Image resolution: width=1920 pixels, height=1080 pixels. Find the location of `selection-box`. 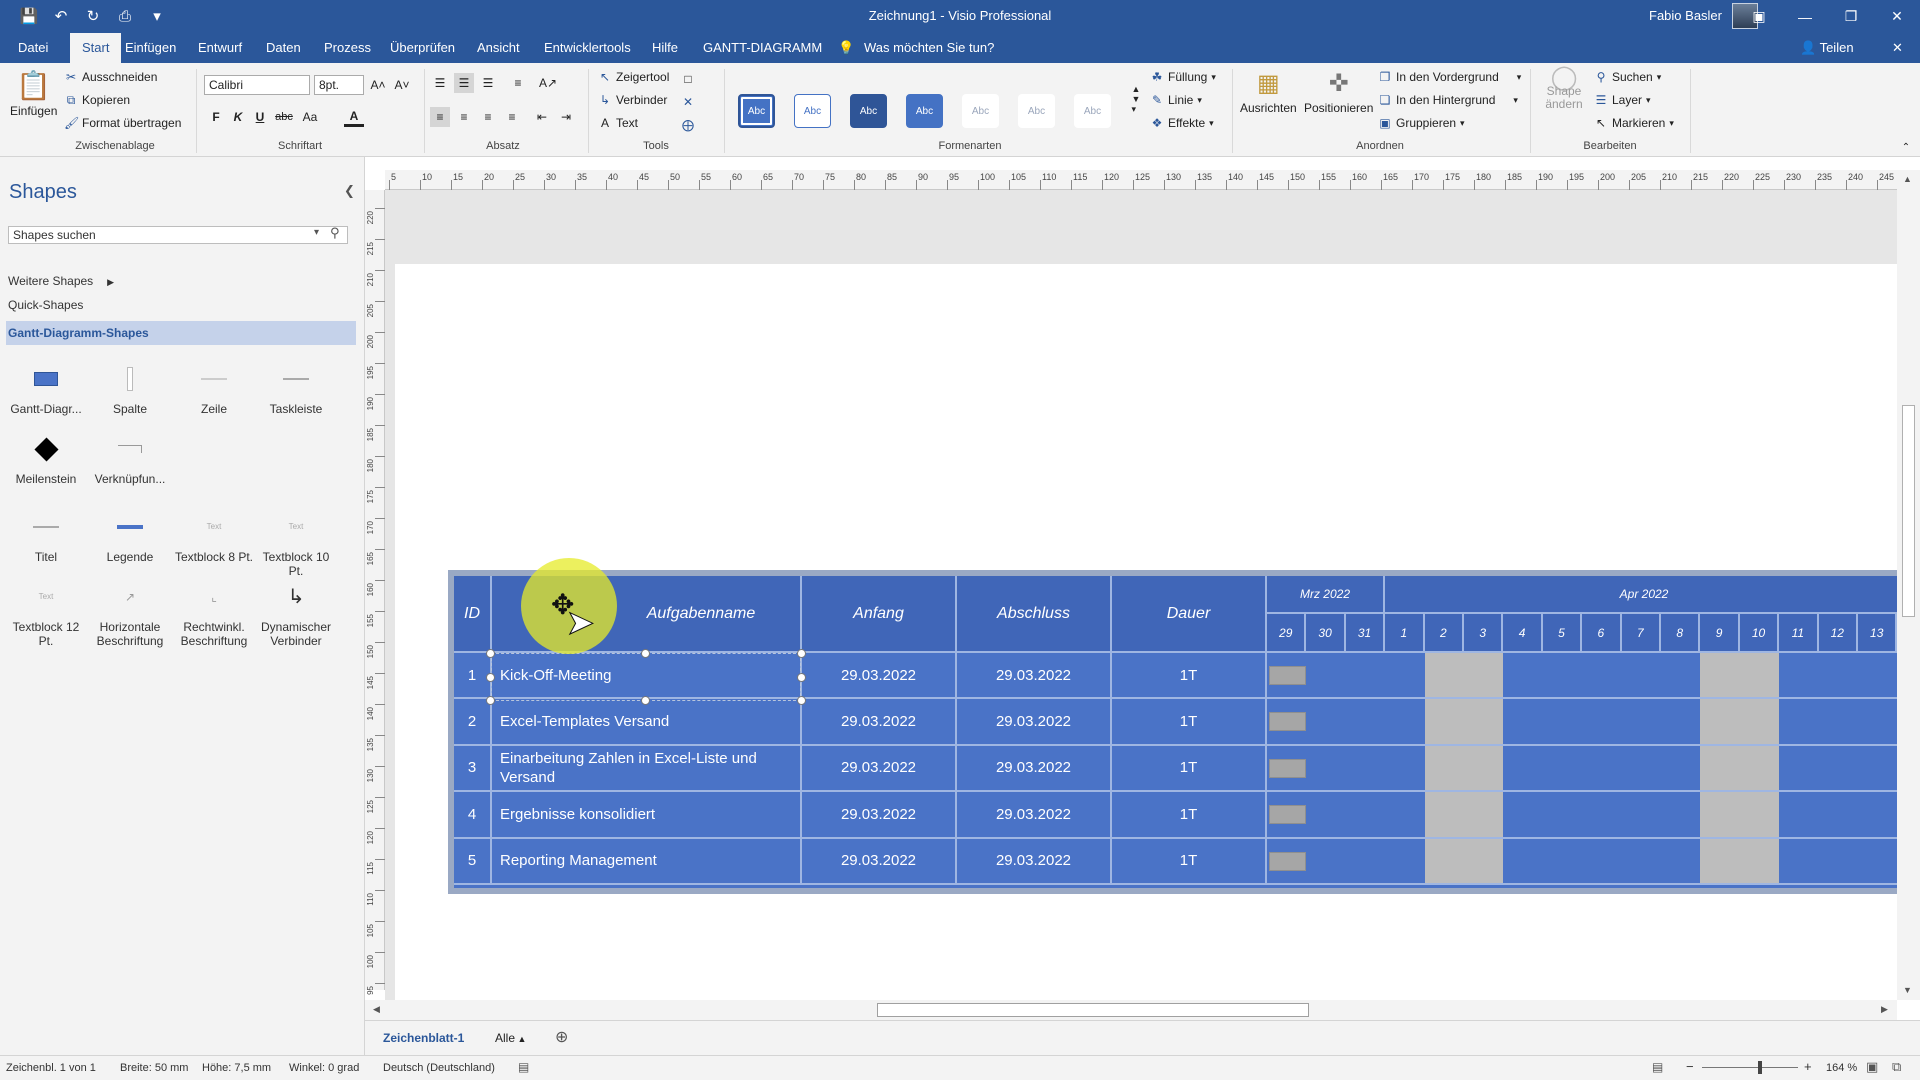

selection-box is located at coordinates (646, 677).